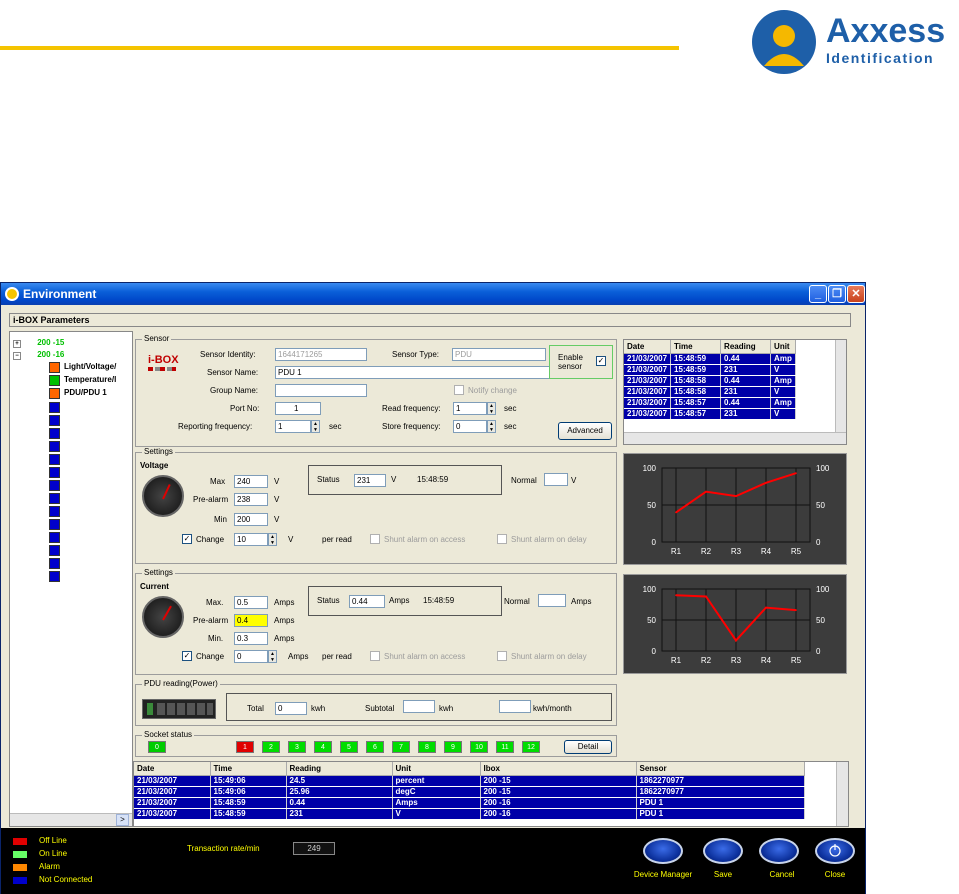 This screenshot has width=959, height=894. I want to click on tree-item-200-16: − 200 -16, so click(38, 355).